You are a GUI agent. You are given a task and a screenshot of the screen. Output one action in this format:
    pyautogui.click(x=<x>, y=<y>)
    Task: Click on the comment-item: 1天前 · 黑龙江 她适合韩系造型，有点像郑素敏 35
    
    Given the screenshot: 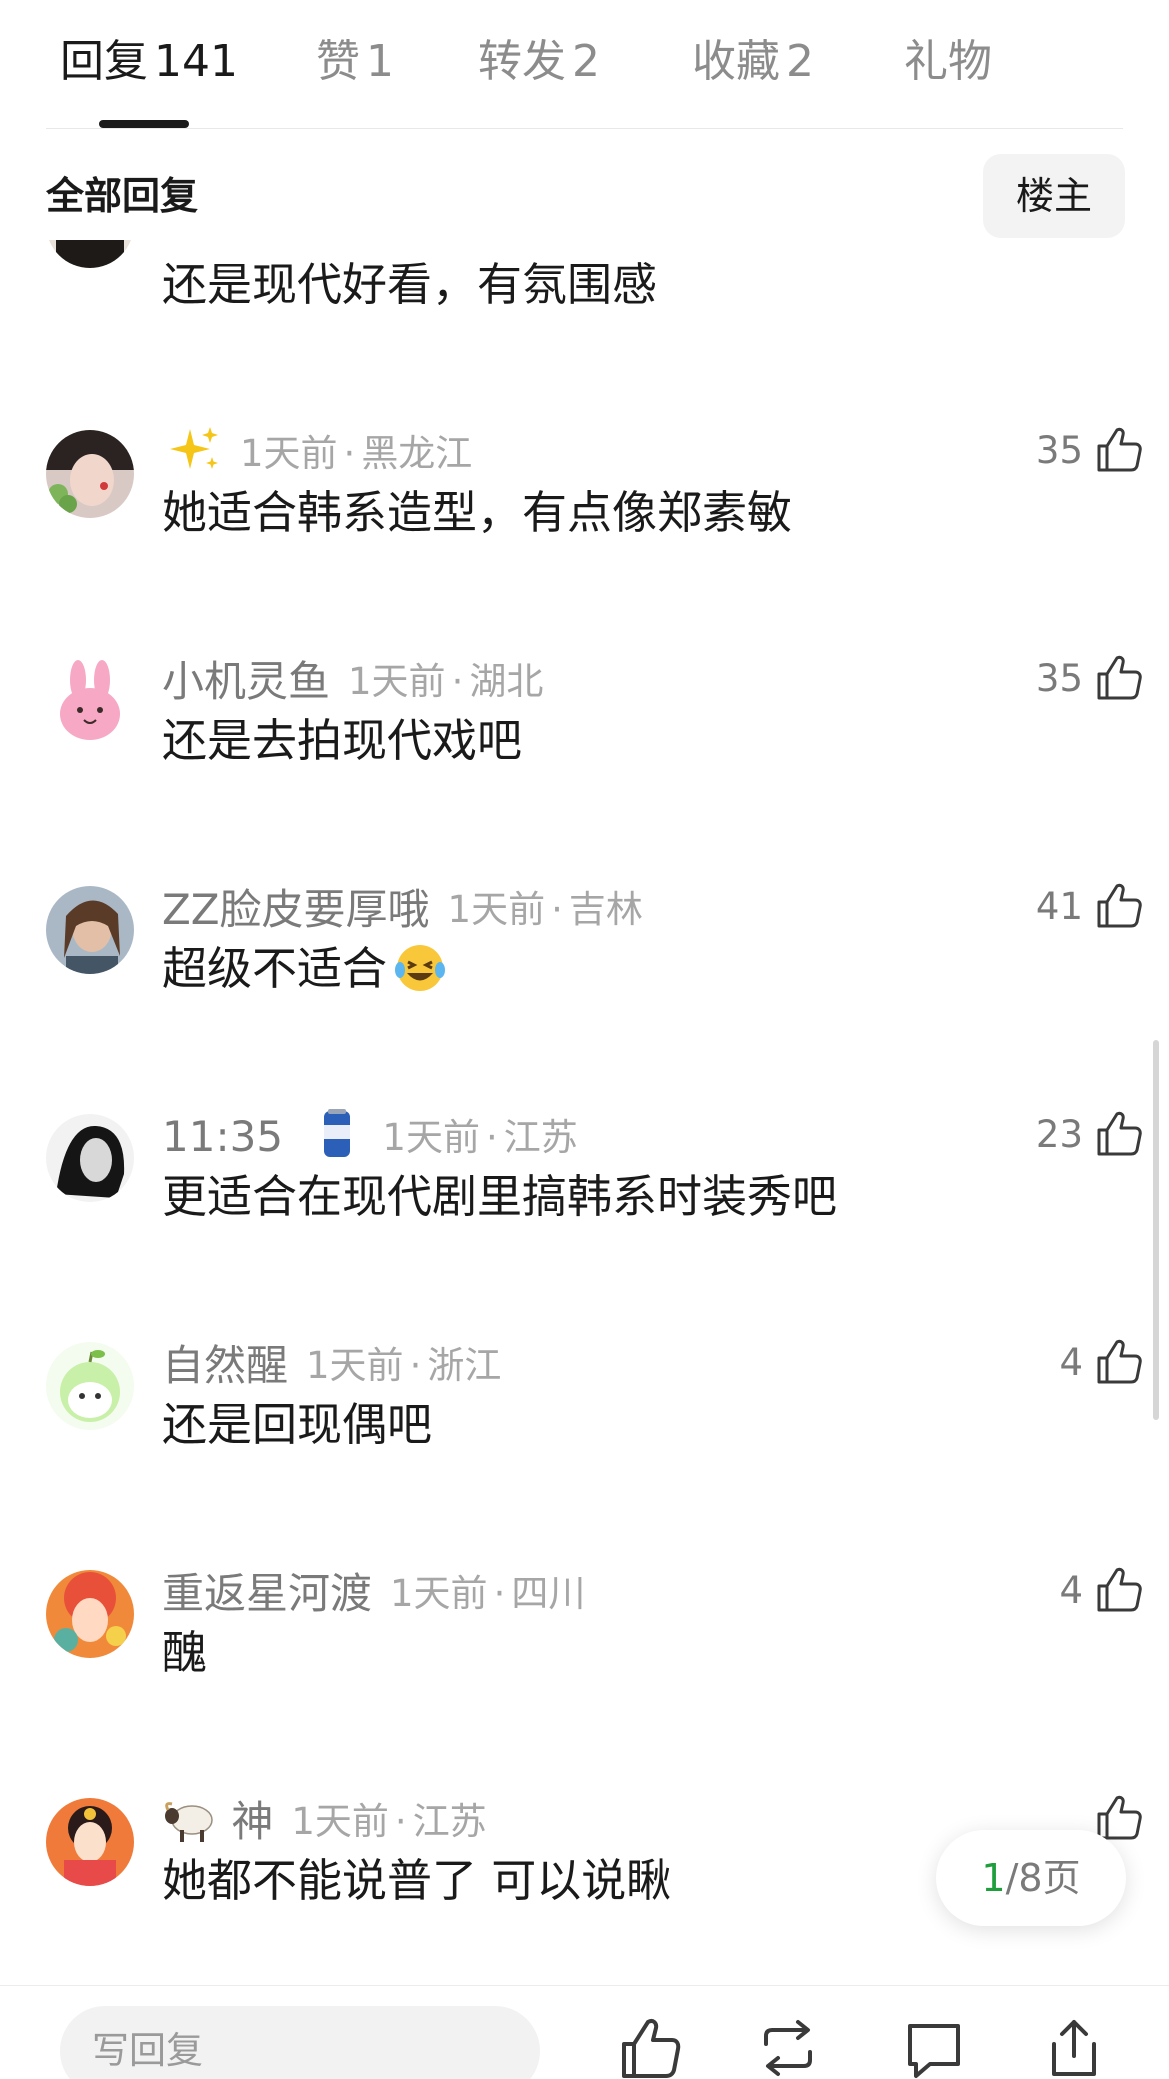 What is the action you would take?
    pyautogui.click(x=584, y=522)
    